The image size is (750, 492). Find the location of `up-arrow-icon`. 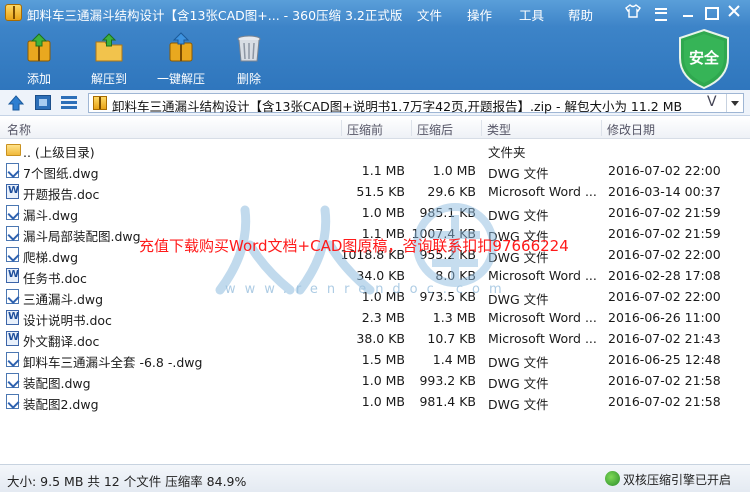

up-arrow-icon is located at coordinates (16, 103).